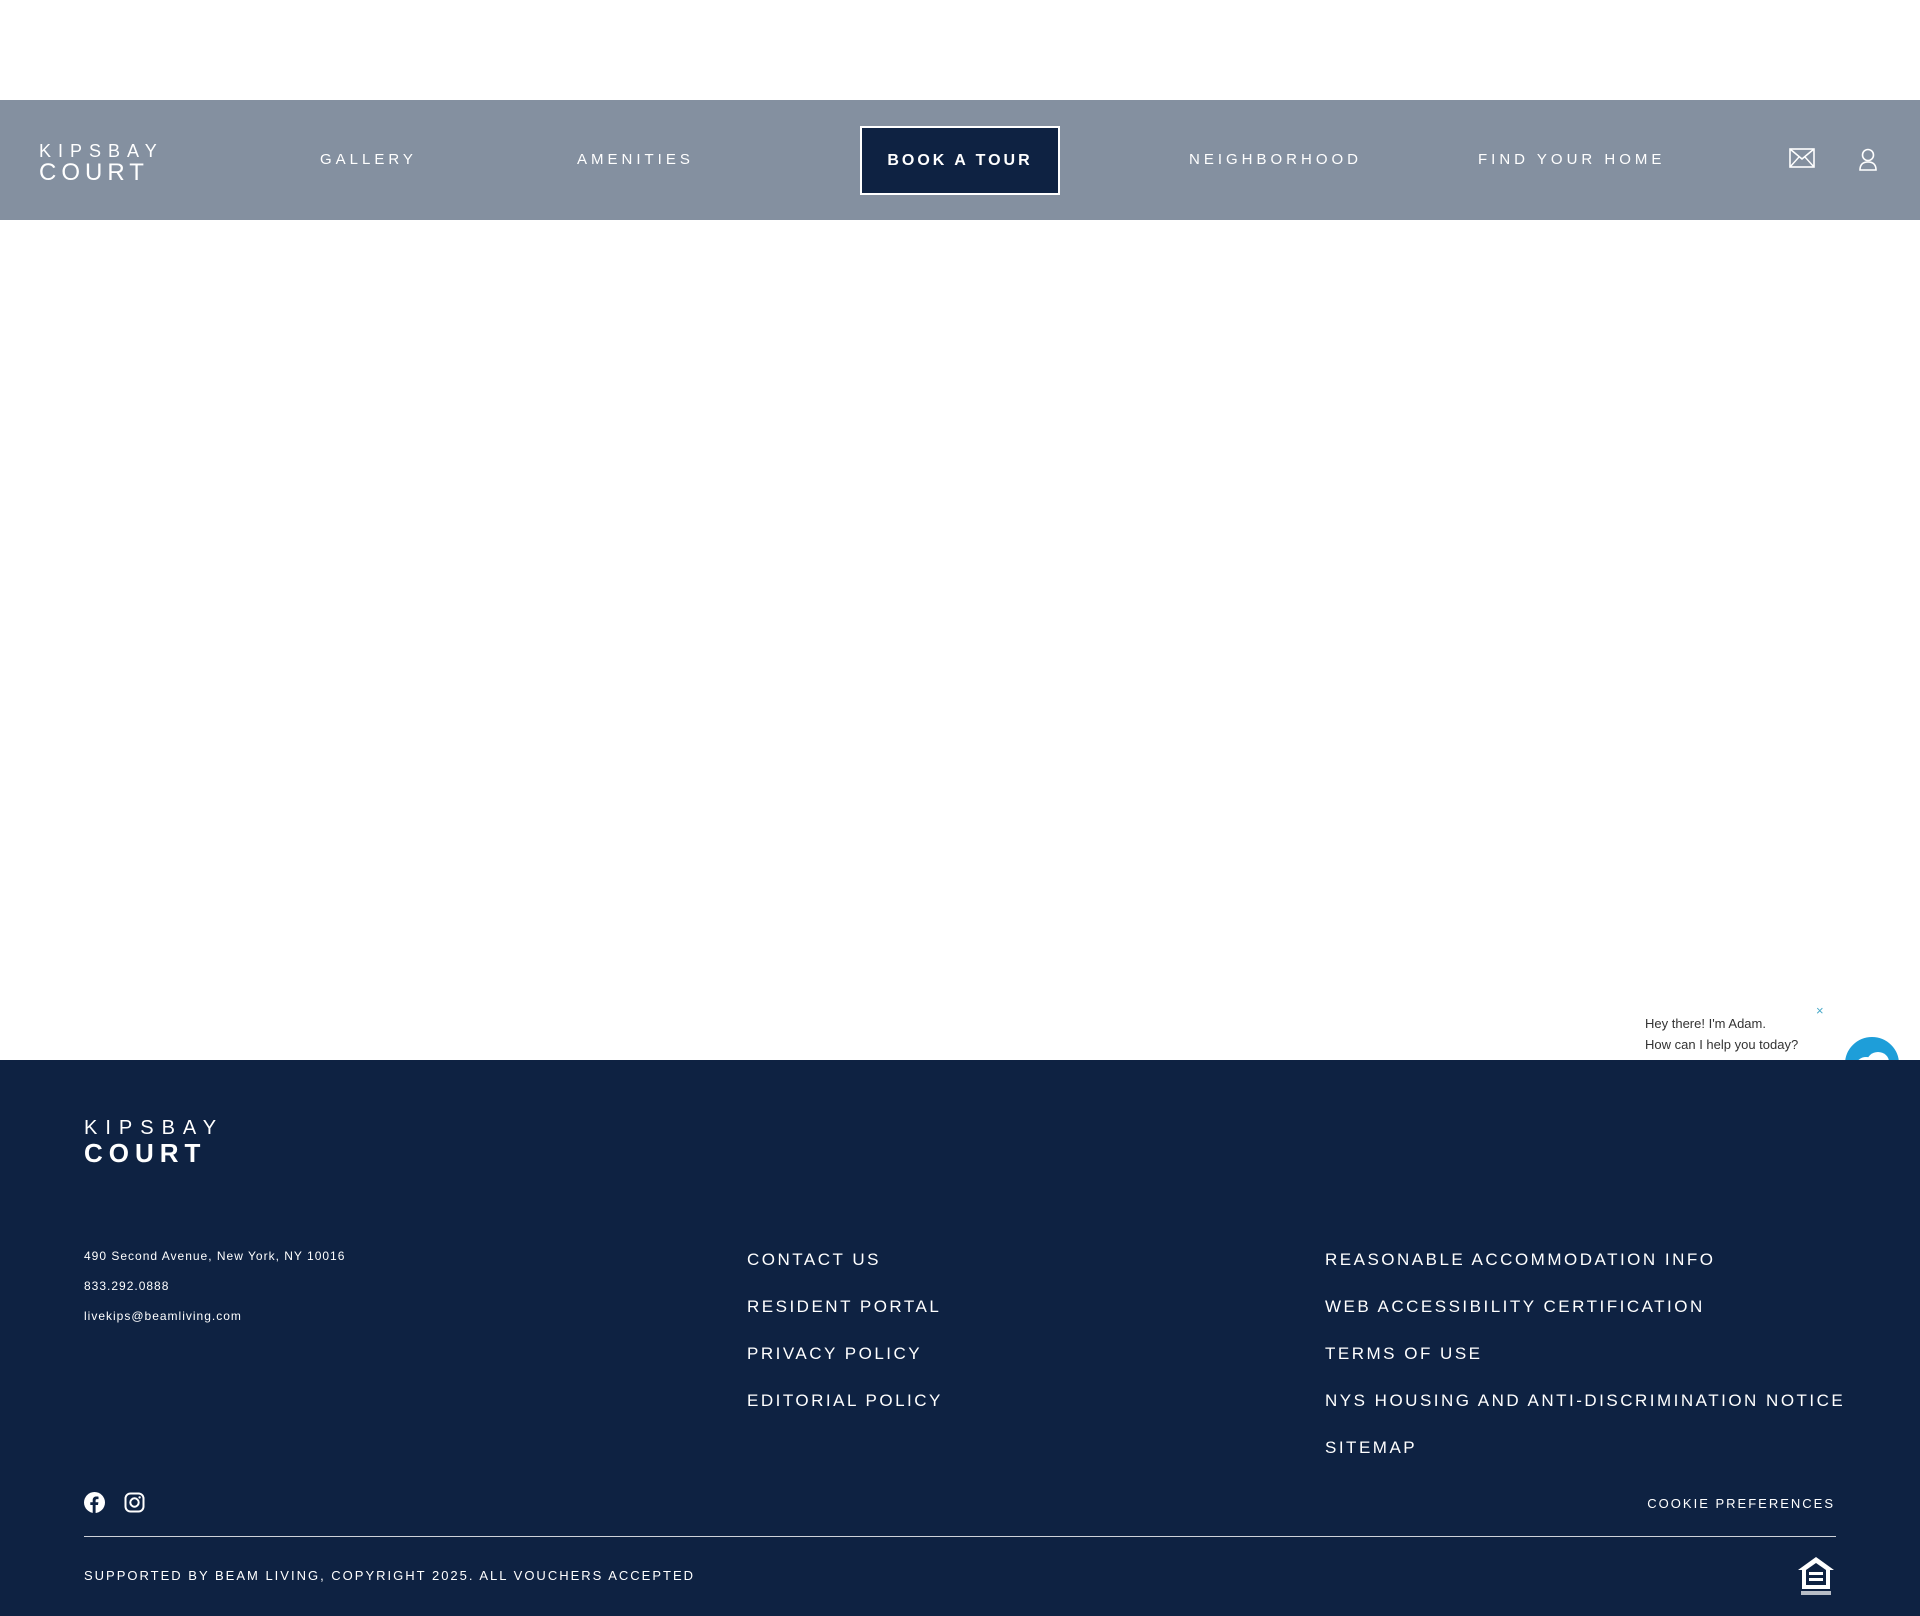 This screenshot has width=1920, height=1616. Describe the element at coordinates (368, 160) in the screenshot. I see `nav-gallery: GALLERY` at that location.